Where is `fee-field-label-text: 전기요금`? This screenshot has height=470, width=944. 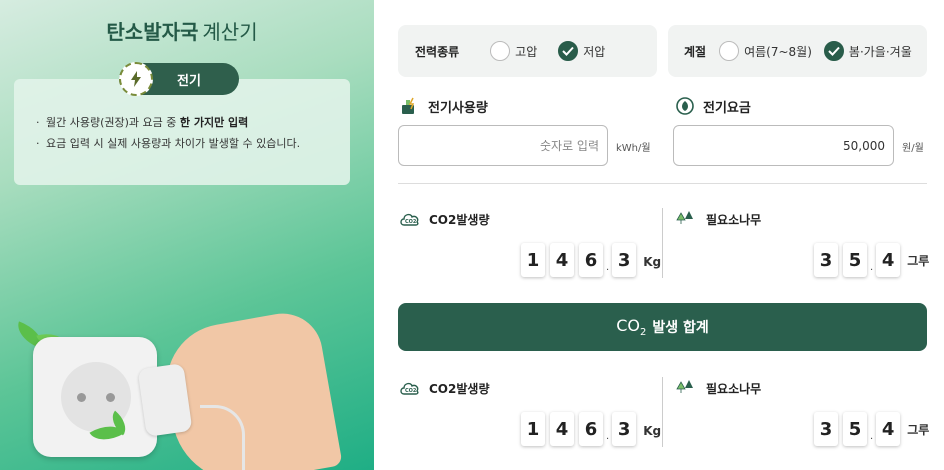
fee-field-label-text: 전기요금 is located at coordinates (727, 108).